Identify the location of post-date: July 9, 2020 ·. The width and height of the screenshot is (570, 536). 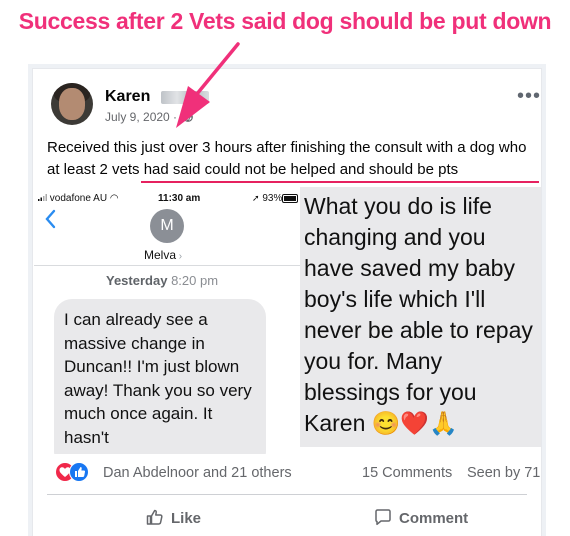
(149, 117).